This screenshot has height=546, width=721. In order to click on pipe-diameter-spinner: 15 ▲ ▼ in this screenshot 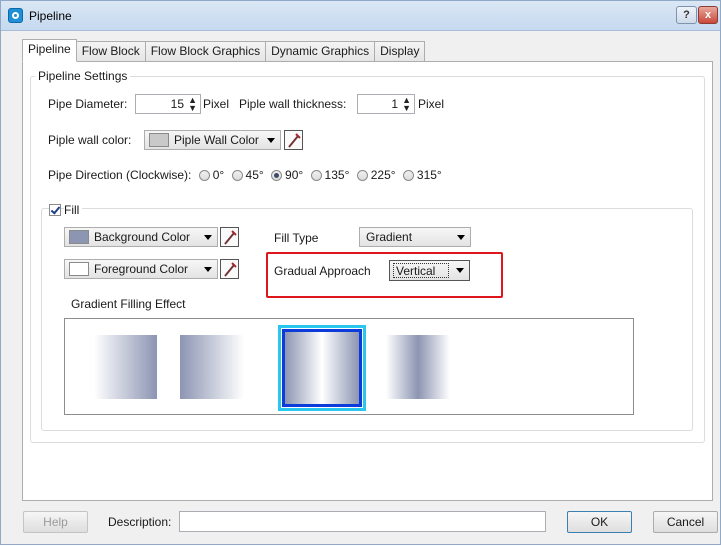, I will do `click(168, 104)`.